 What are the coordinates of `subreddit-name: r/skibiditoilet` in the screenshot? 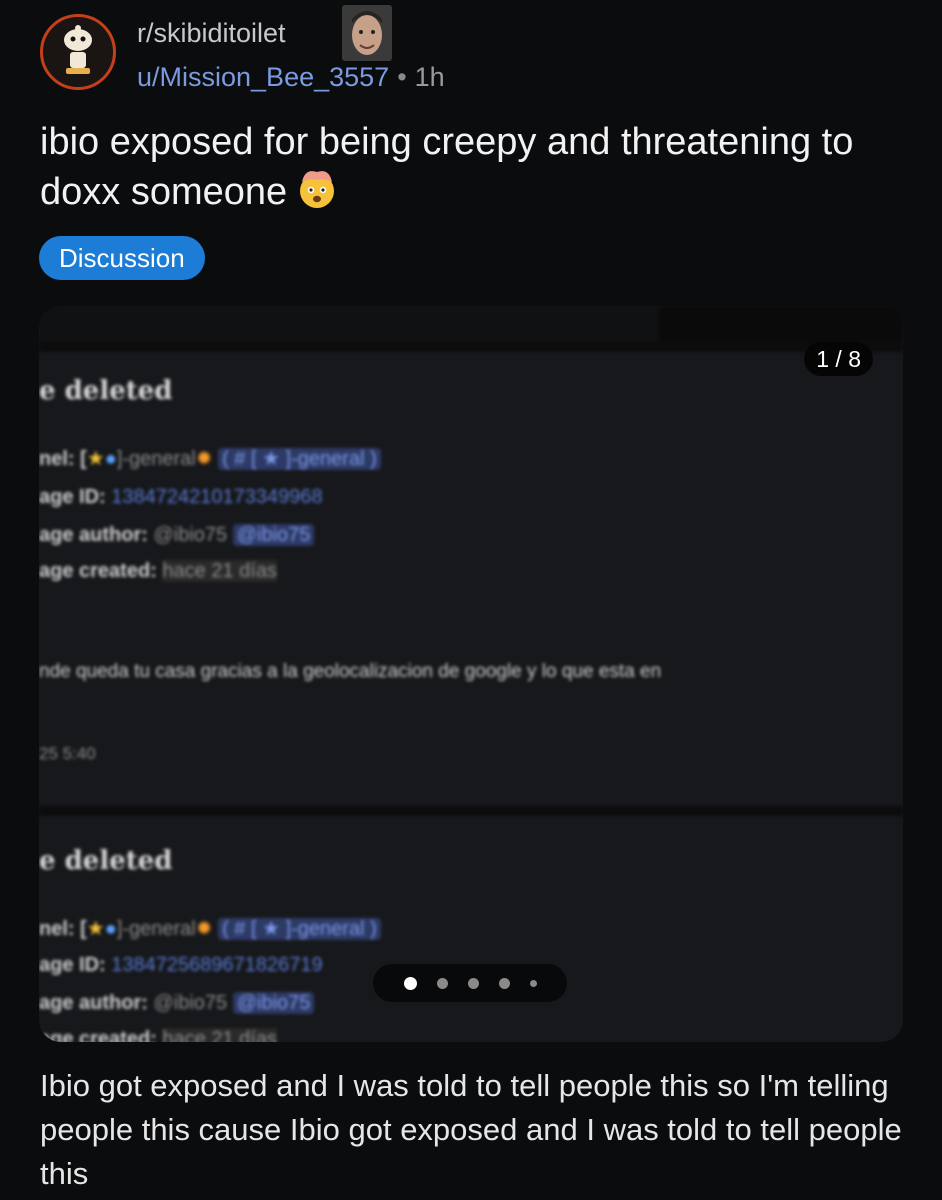 It's located at (211, 33).